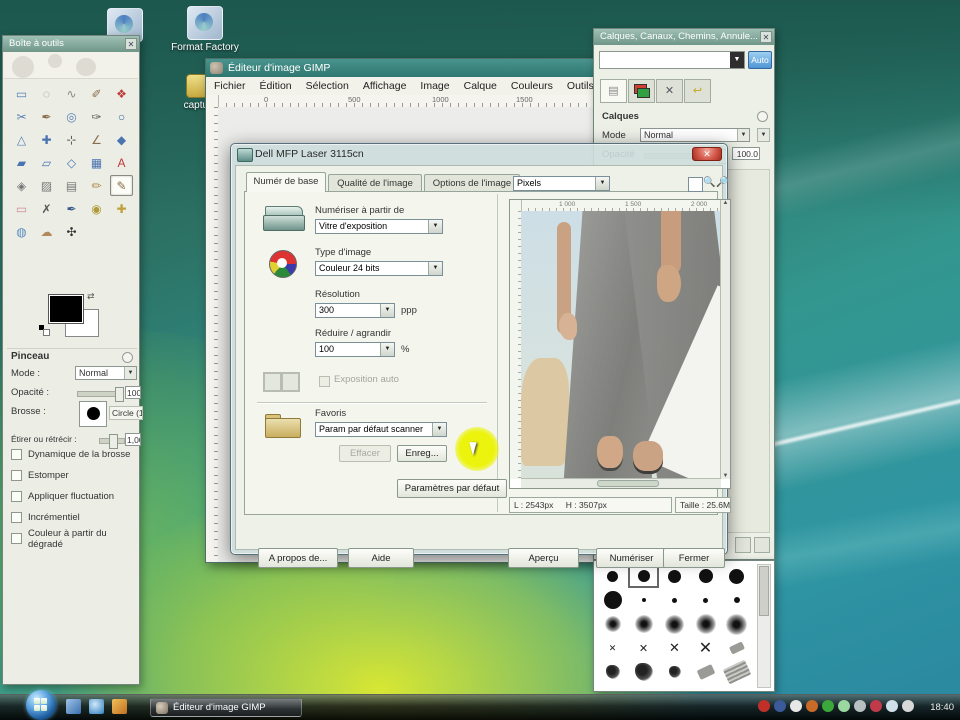  Describe the element at coordinates (736, 672) in the screenshot. I see `brush-grid-thumbnail` at that location.